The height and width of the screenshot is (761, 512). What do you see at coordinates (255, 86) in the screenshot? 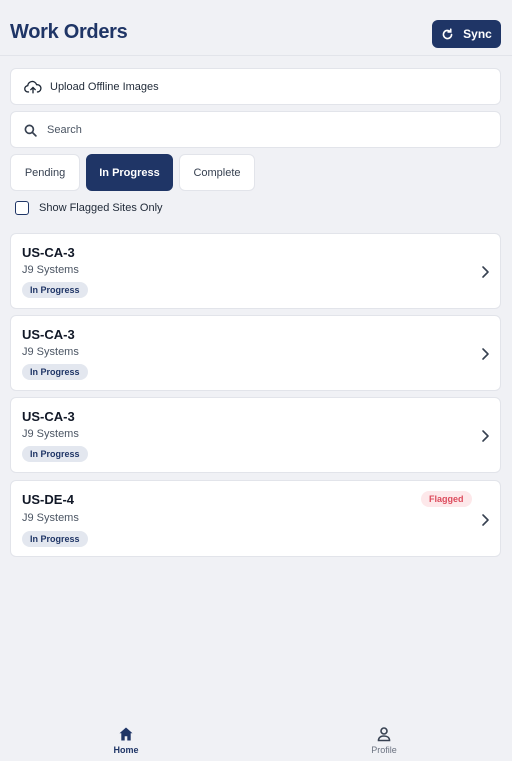
I see `upload-offline-images-button: Upload Offline Images` at bounding box center [255, 86].